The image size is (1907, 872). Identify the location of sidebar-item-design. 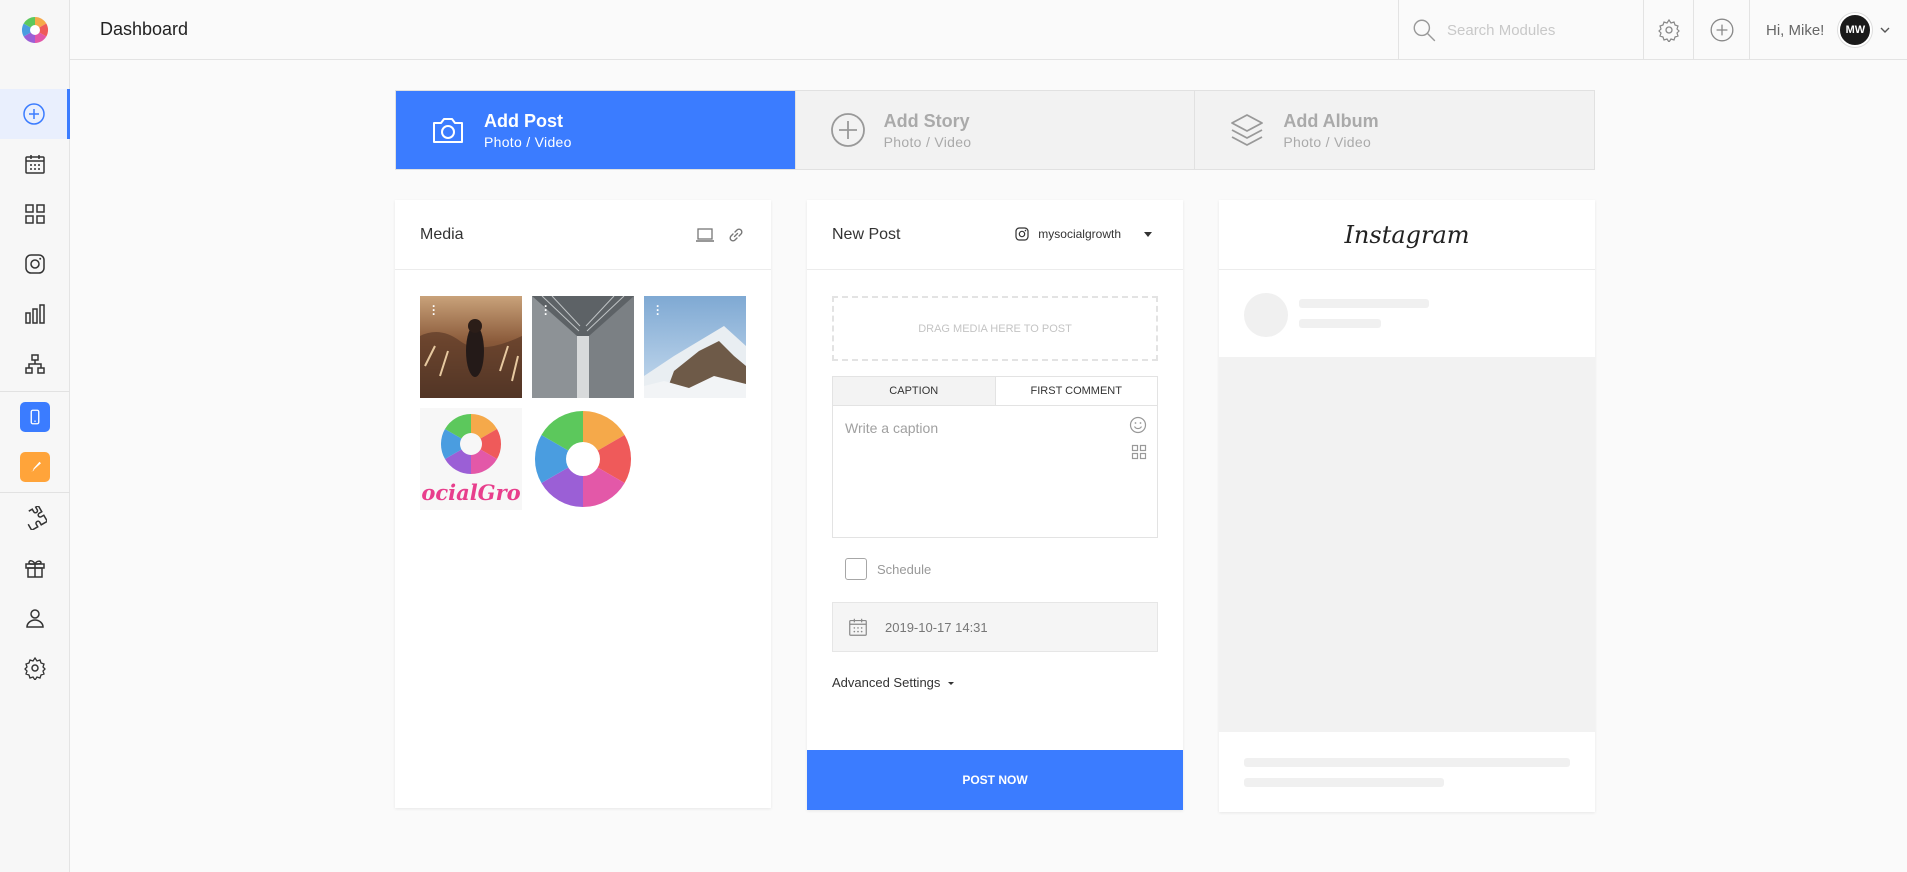
(35, 467).